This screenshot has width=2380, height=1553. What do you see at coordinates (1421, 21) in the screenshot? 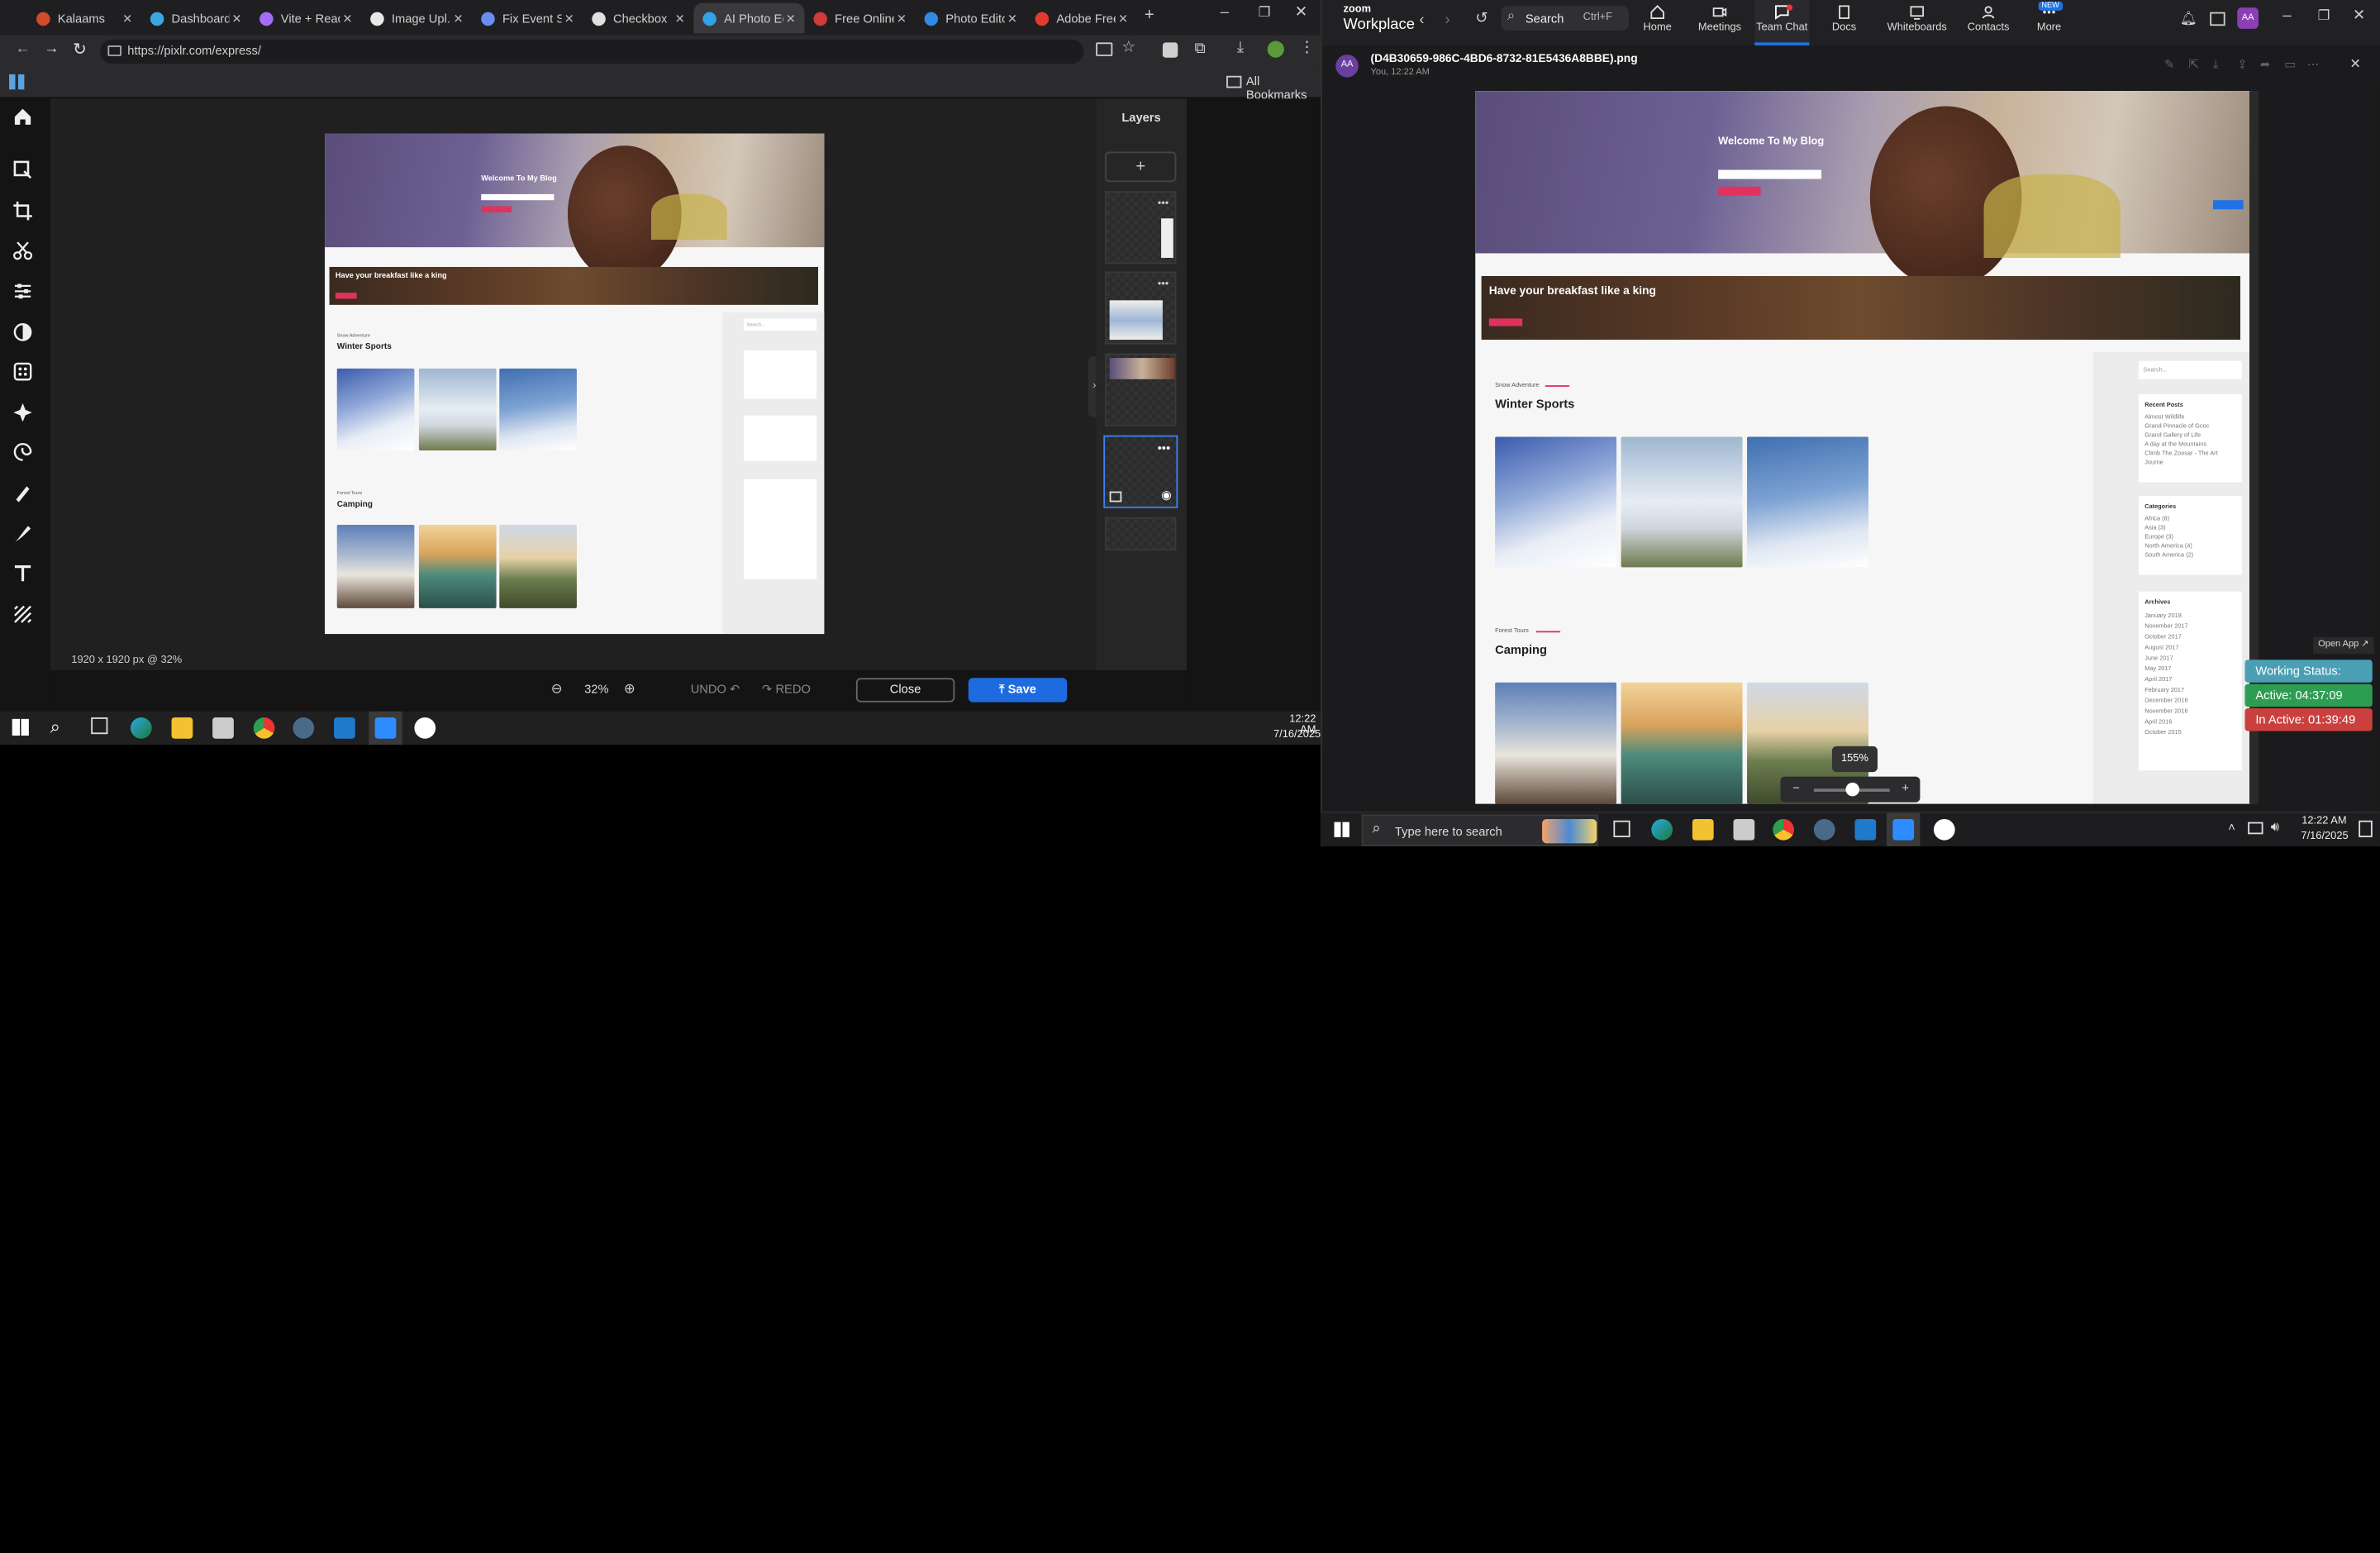
I see `back-icon: ‹` at bounding box center [1421, 21].